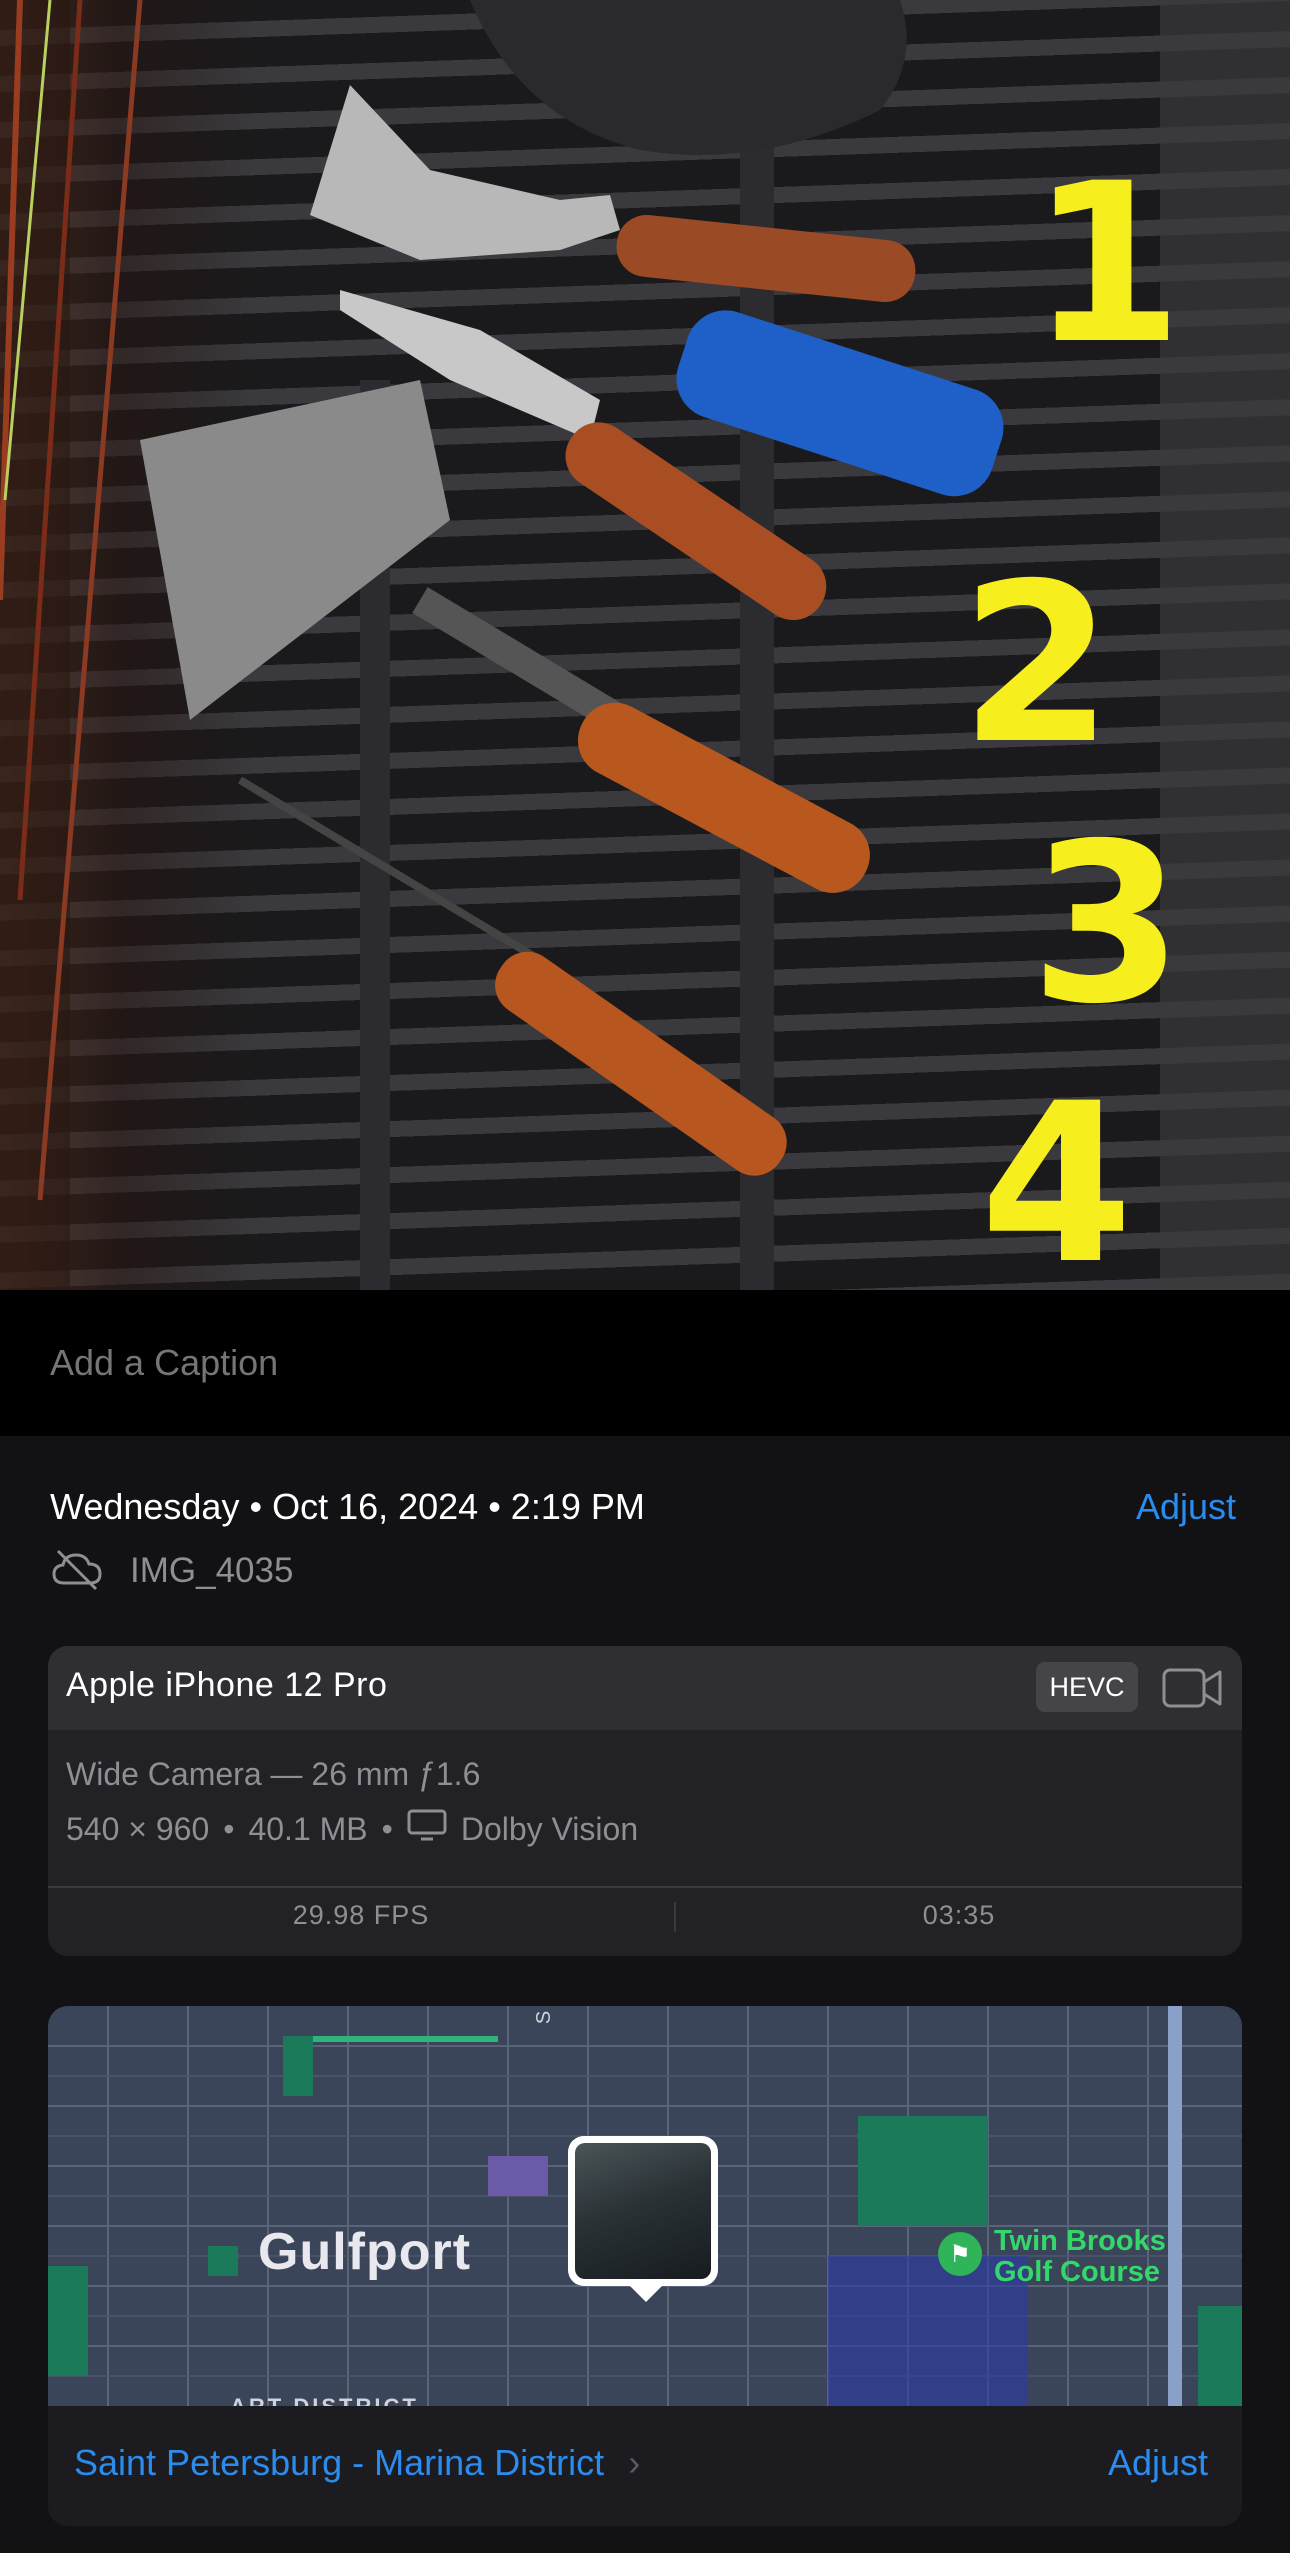 This screenshot has width=1290, height=2553. I want to click on annotation-3: 3, so click(1106, 924).